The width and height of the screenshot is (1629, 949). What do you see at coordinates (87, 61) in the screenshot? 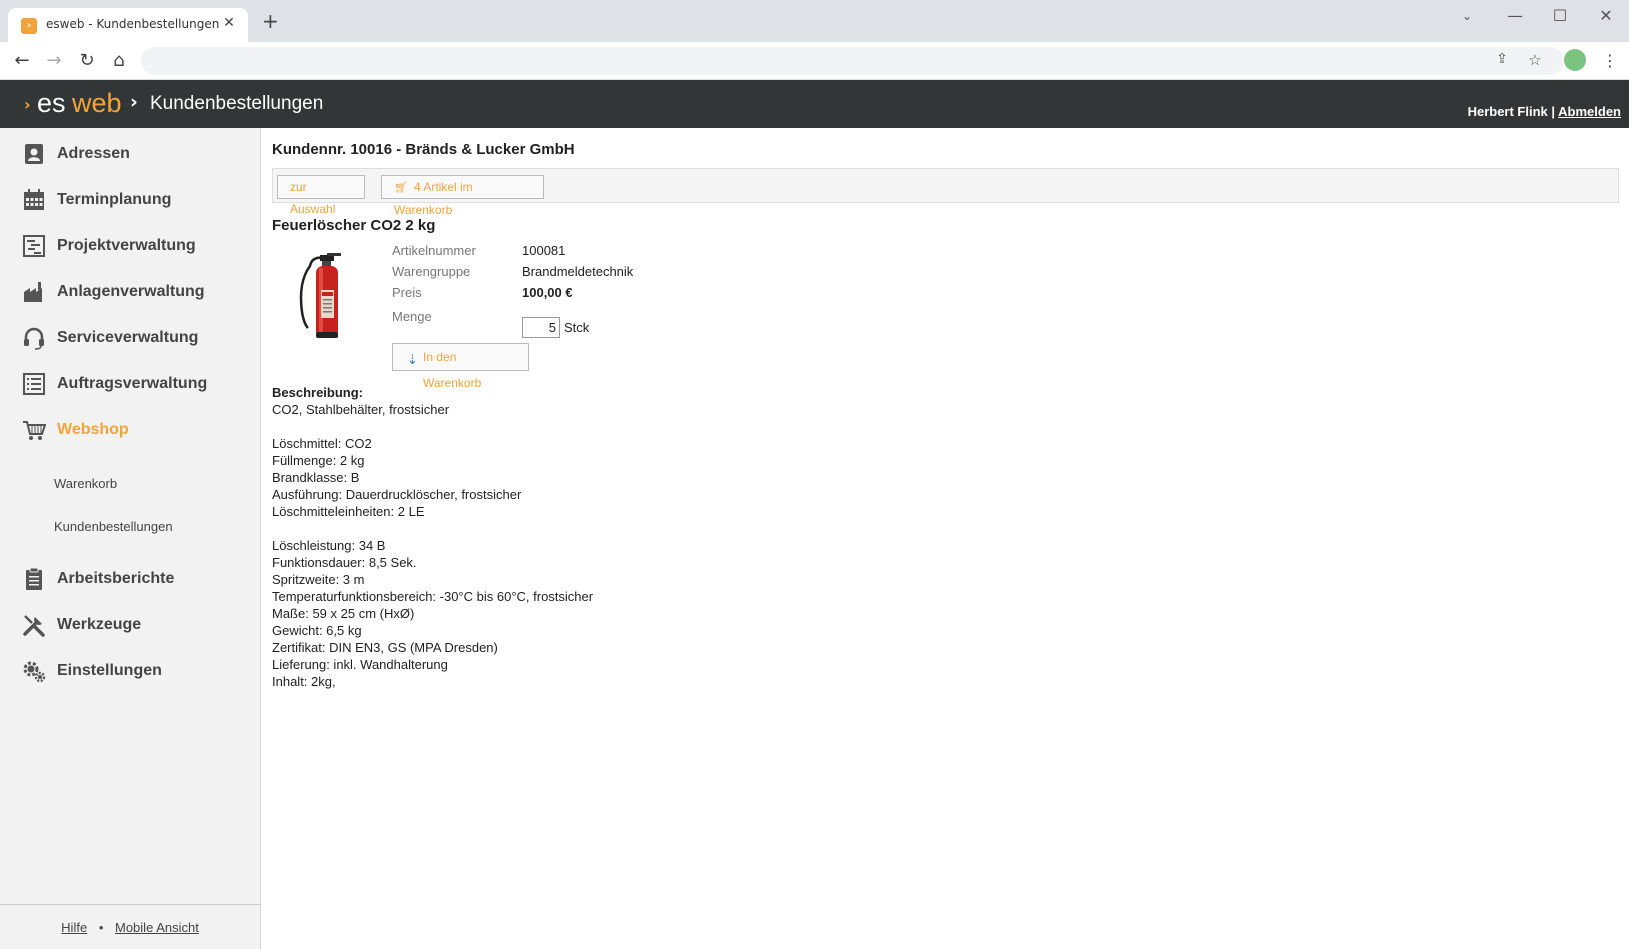
I see `reload-icon: ↻` at bounding box center [87, 61].